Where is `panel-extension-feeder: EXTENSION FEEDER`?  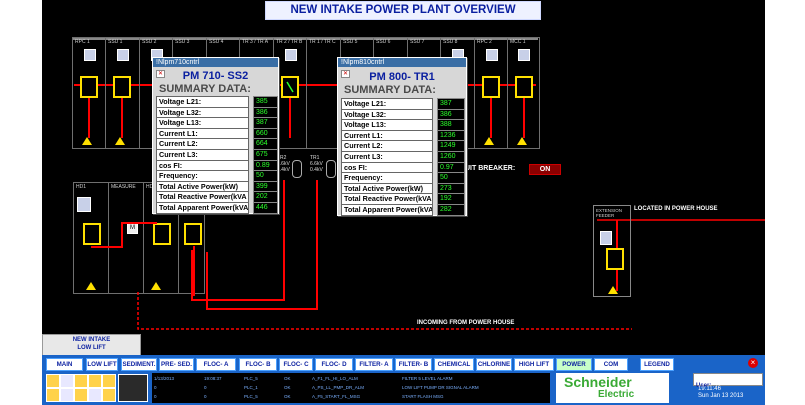
panel-extension-feeder: EXTENSION FEEDER is located at coordinates (612, 251).